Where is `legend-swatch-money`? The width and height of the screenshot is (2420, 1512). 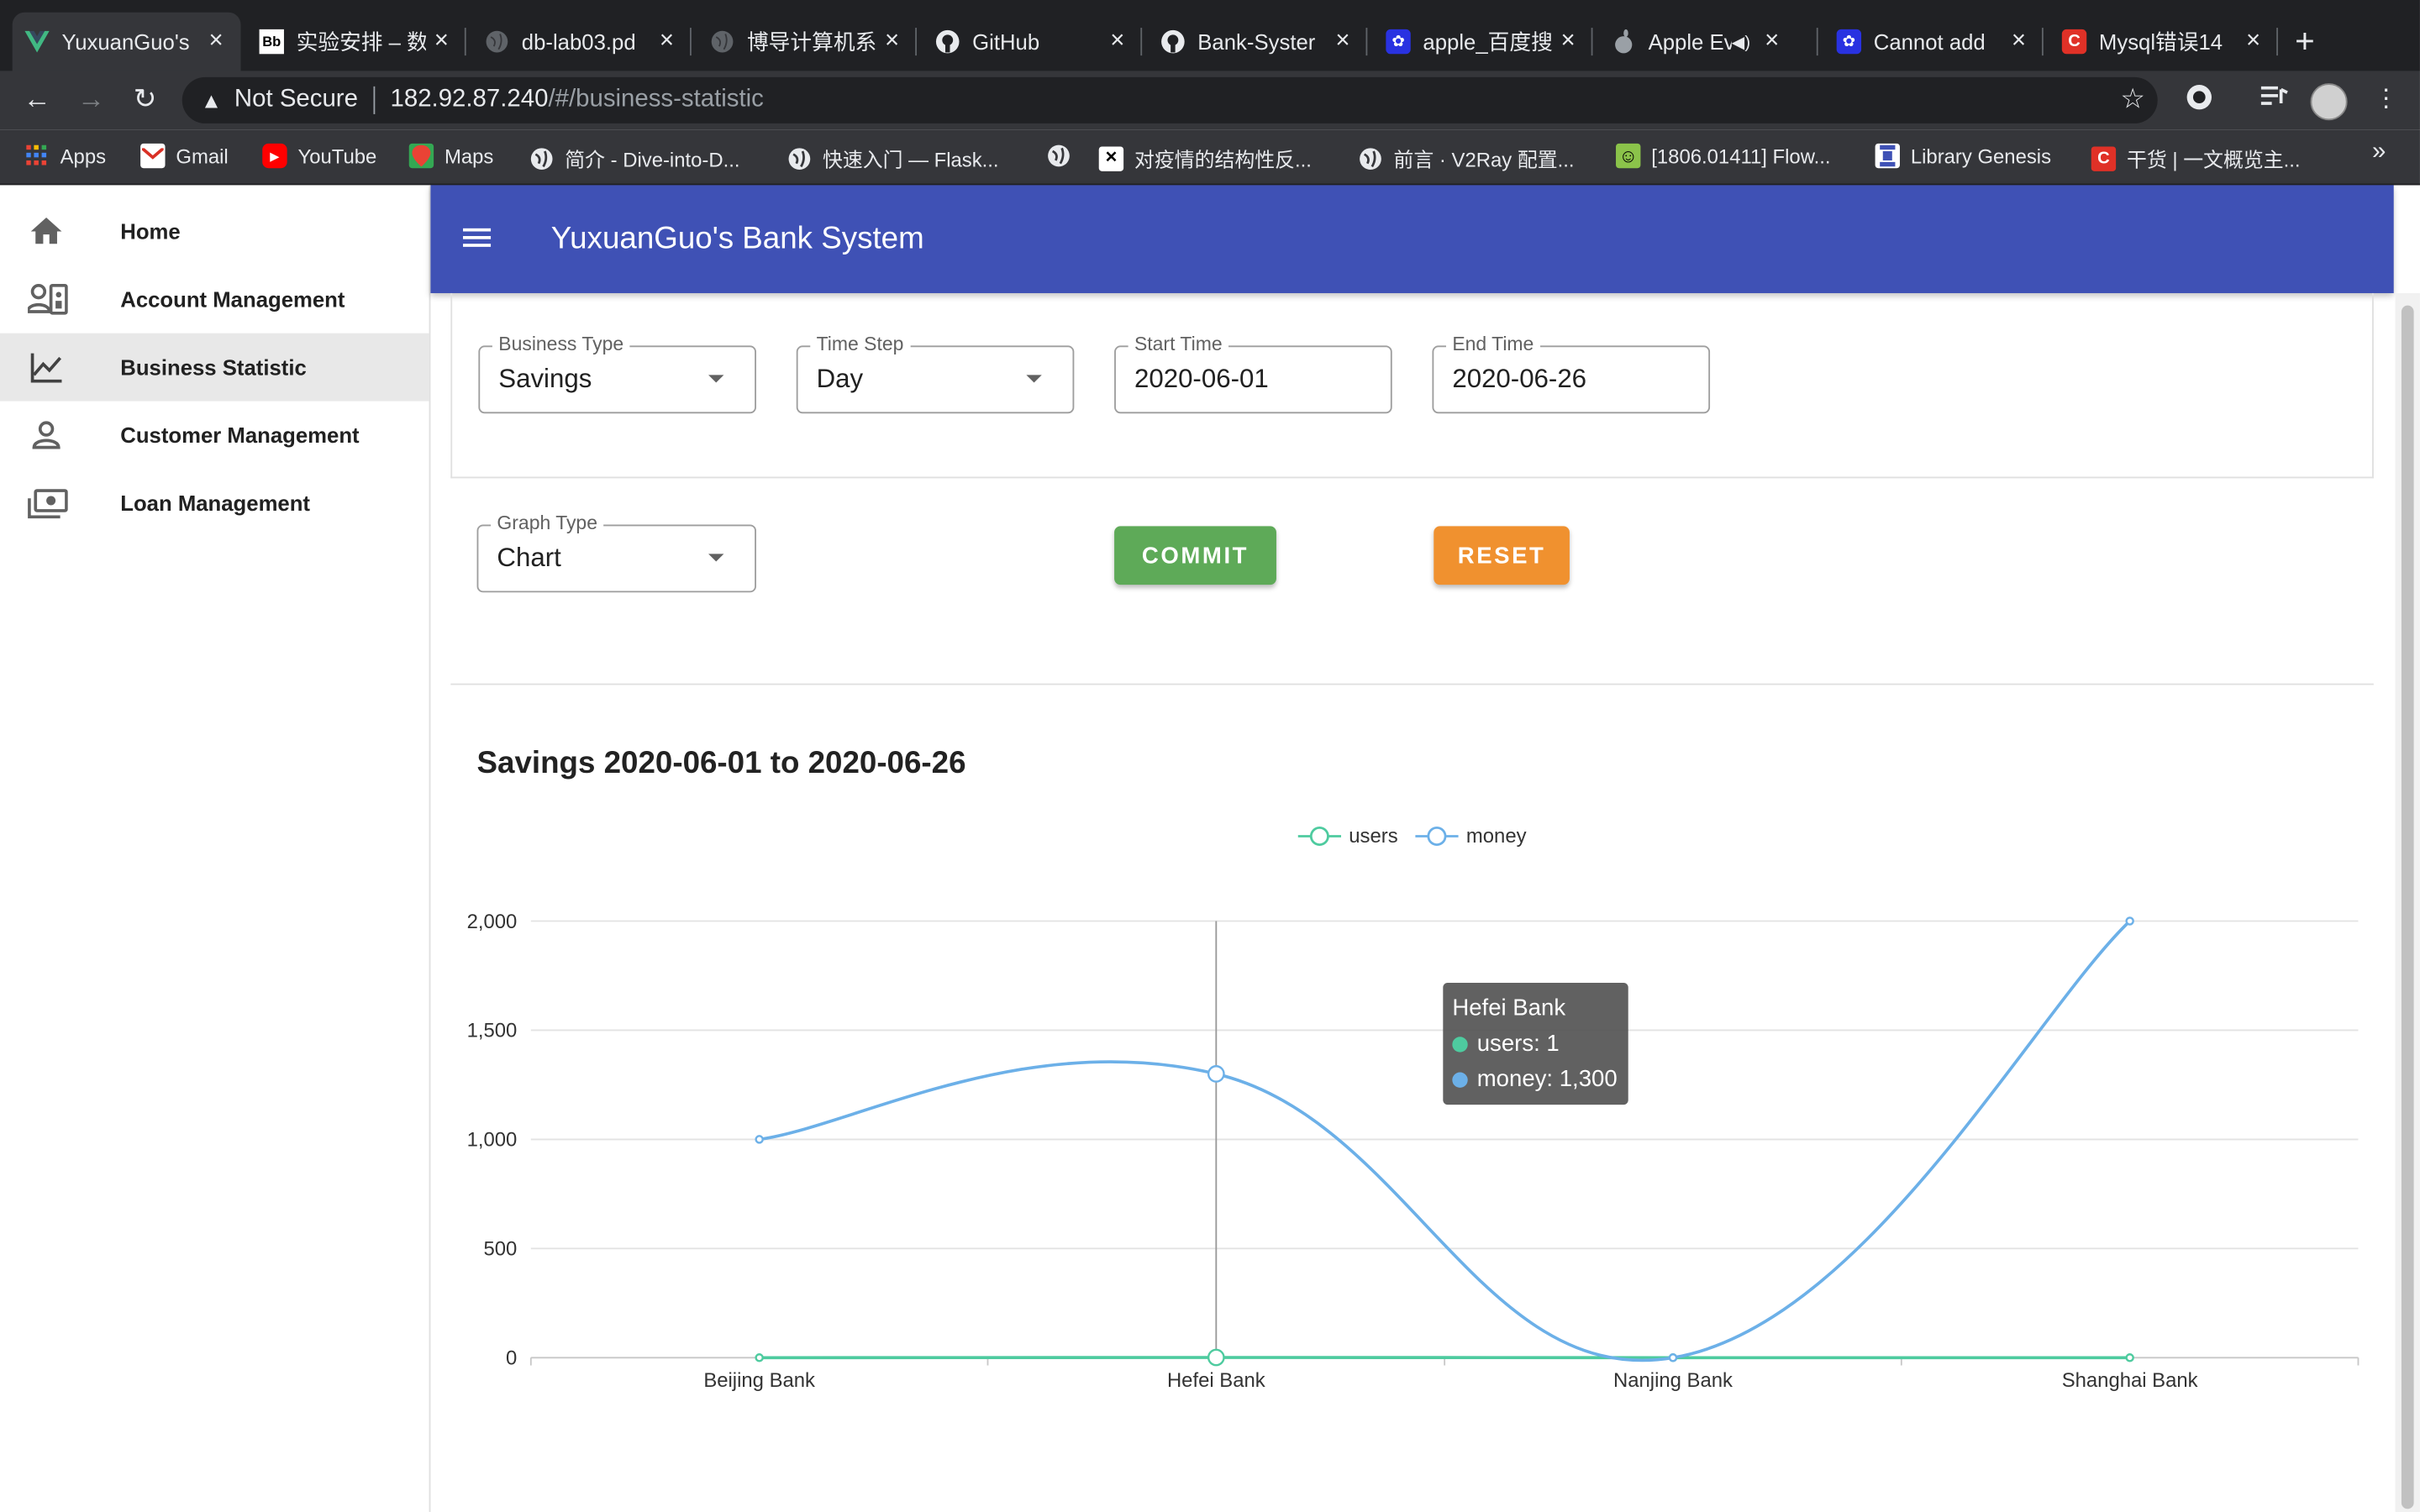
legend-swatch-money is located at coordinates (1437, 836).